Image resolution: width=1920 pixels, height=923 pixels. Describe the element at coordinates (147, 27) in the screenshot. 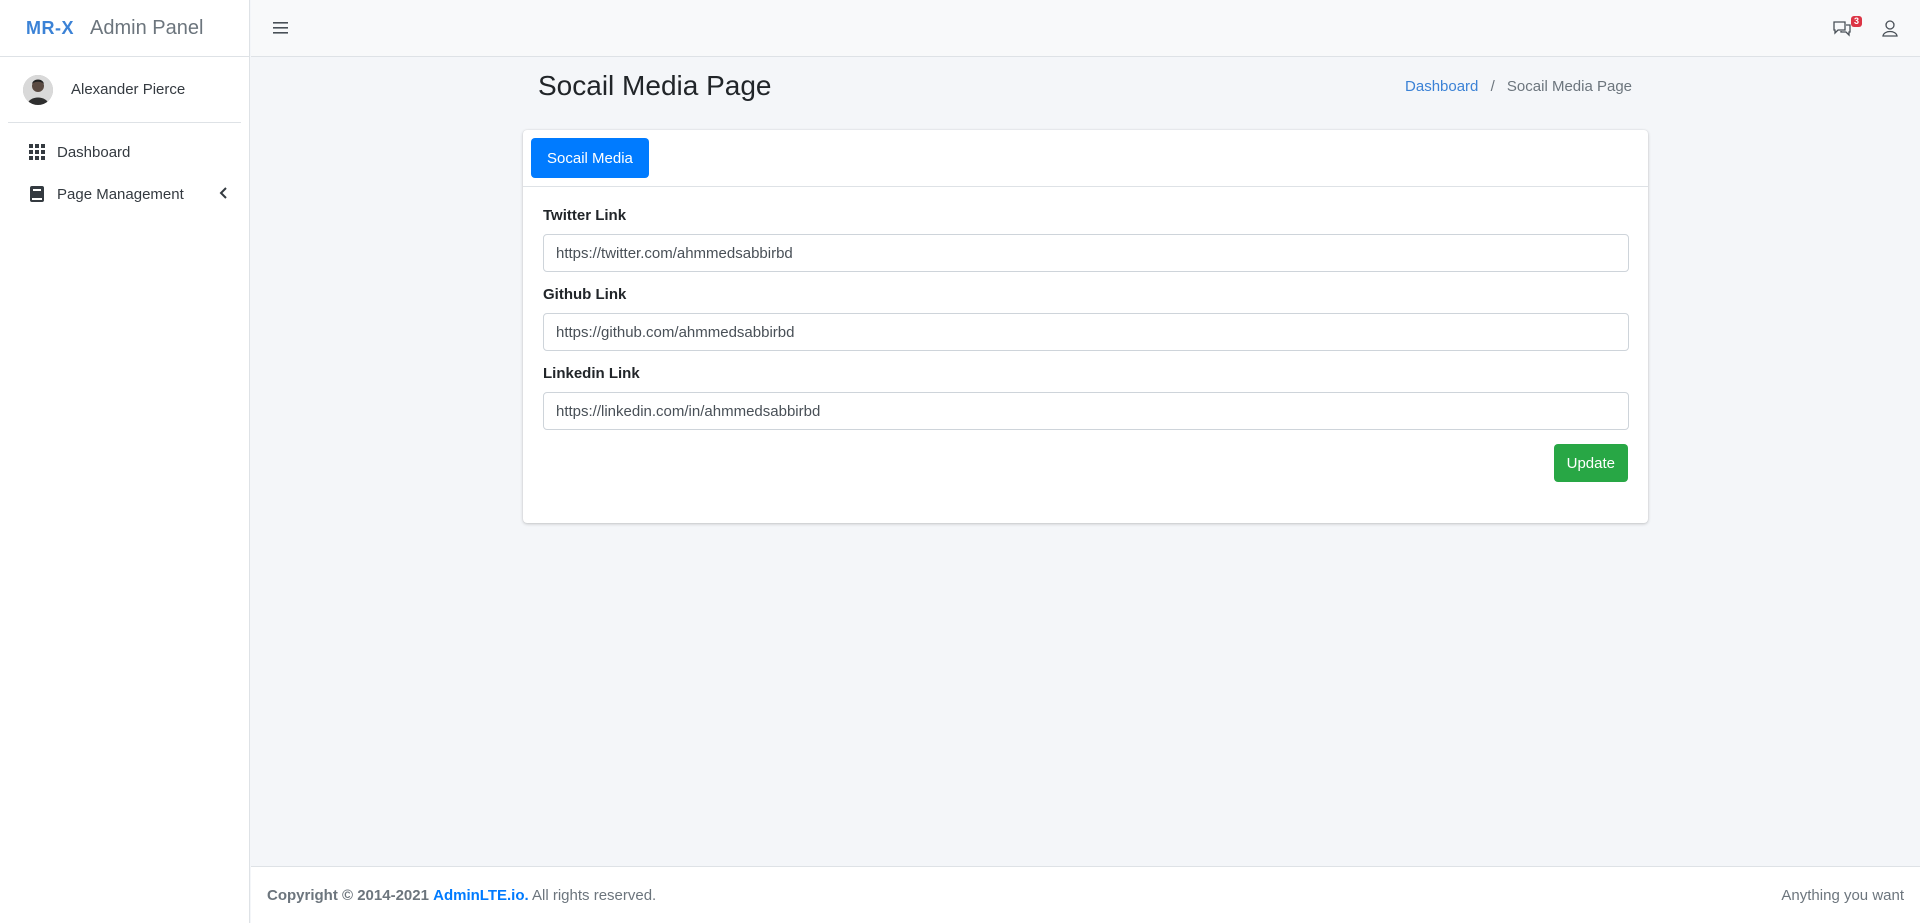

I see `brand-title: Admin Panel` at that location.